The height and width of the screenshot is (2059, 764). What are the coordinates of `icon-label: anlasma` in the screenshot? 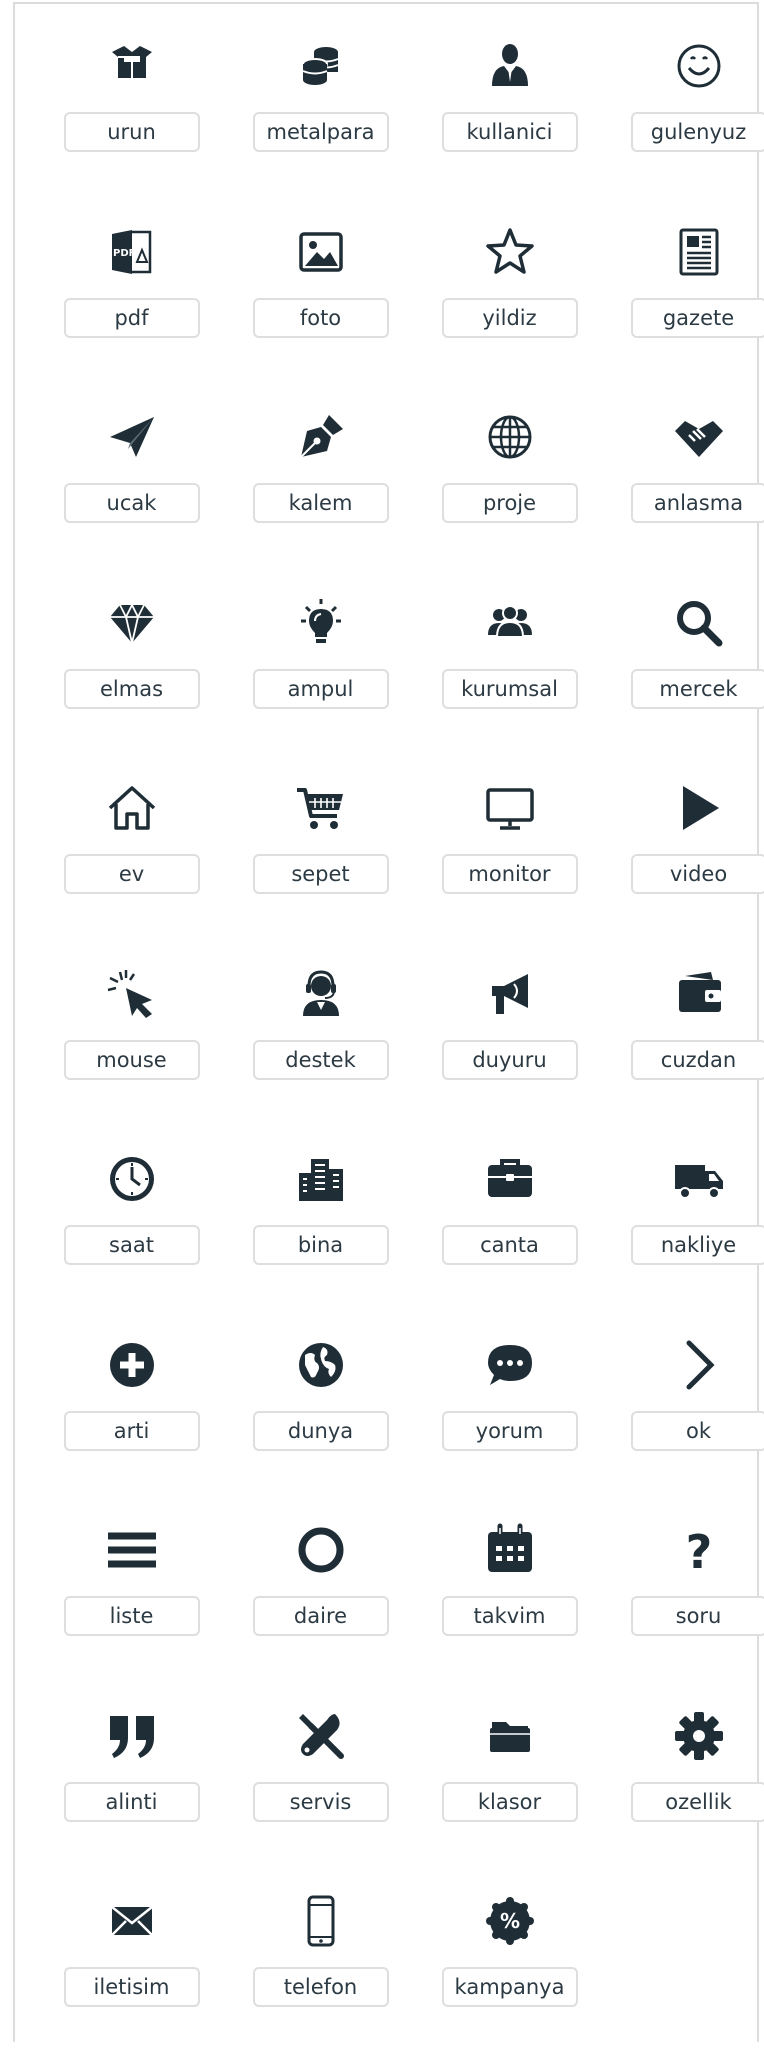 It's located at (697, 503).